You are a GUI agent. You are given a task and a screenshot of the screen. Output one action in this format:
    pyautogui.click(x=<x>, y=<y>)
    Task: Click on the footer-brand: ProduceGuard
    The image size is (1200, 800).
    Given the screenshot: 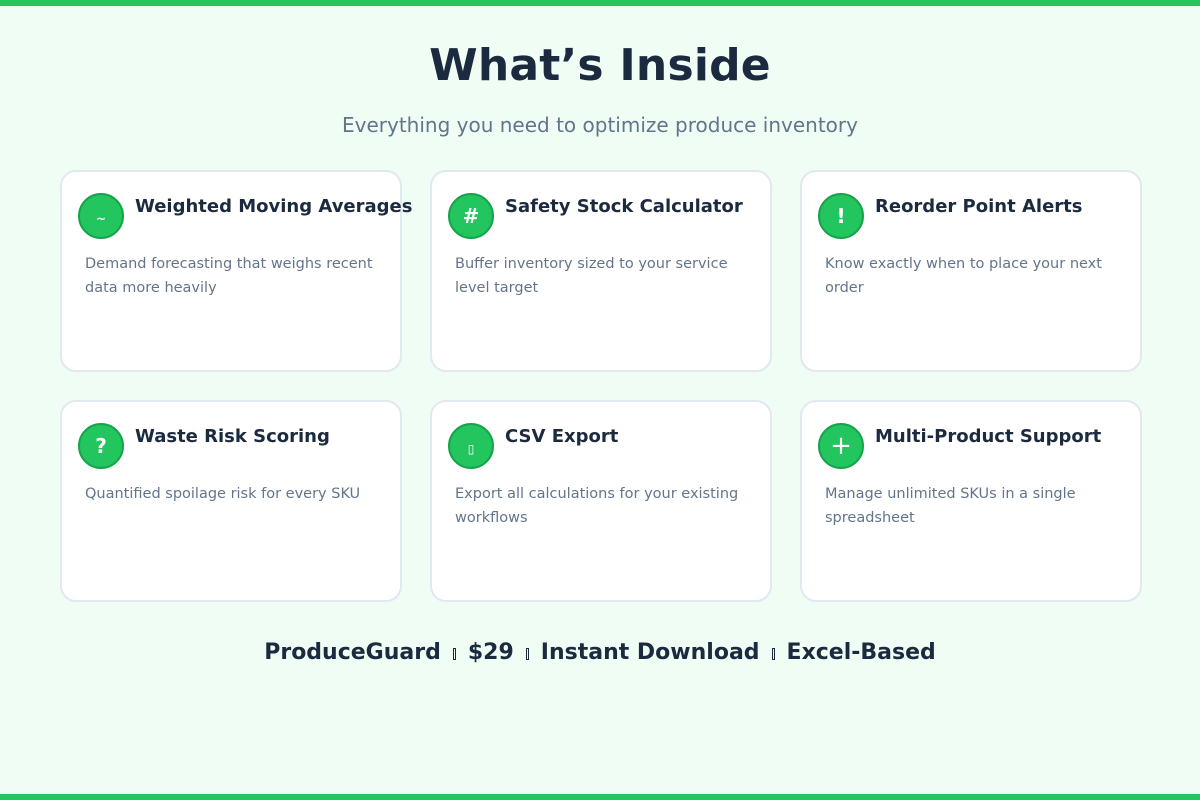 What is the action you would take?
    pyautogui.click(x=352, y=652)
    